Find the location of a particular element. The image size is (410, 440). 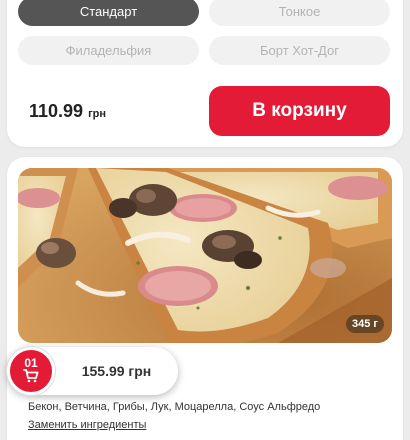

variant-thin-pill: Тонкое is located at coordinates (299, 13).